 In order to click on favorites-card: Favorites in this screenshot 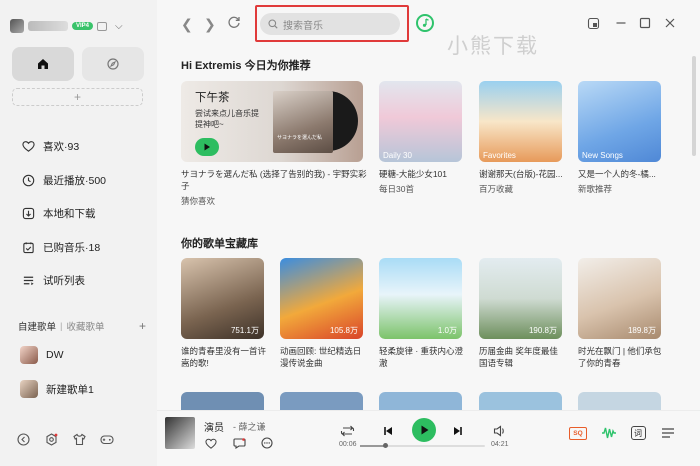, I will do `click(520, 121)`.